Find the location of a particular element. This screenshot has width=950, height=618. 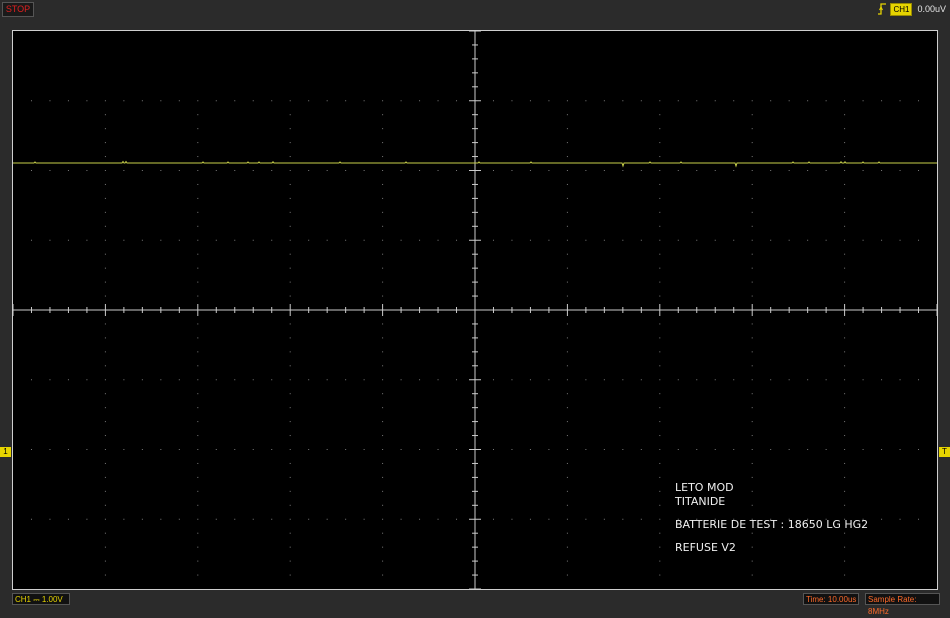

annotation-line-mod: LETO MOD is located at coordinates (704, 487).